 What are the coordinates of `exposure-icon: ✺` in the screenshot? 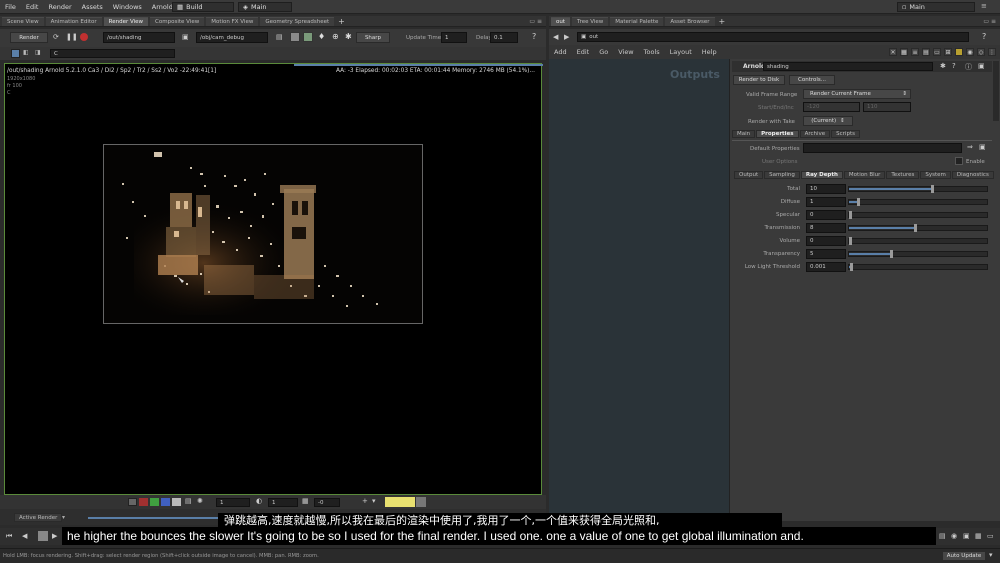 It's located at (200, 501).